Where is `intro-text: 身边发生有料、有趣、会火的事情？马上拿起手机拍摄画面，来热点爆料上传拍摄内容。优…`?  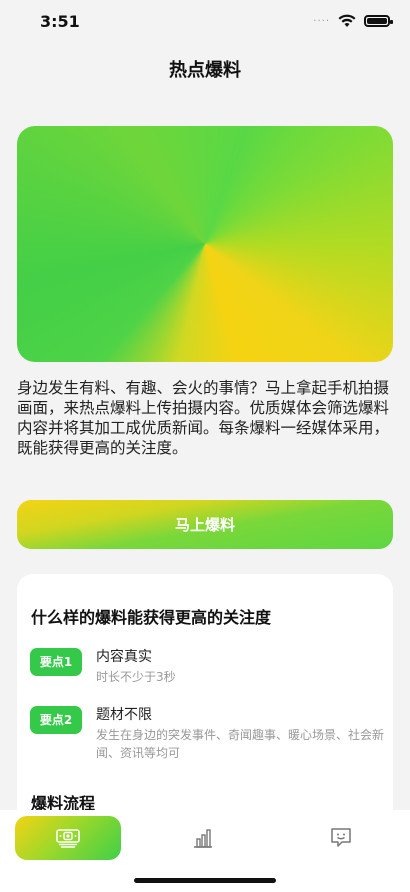 intro-text: 身边发生有料、有趣、会火的事情？马上拿起手机拍摄画面，来热点爆料上传拍摄内容。优… is located at coordinates (203, 418).